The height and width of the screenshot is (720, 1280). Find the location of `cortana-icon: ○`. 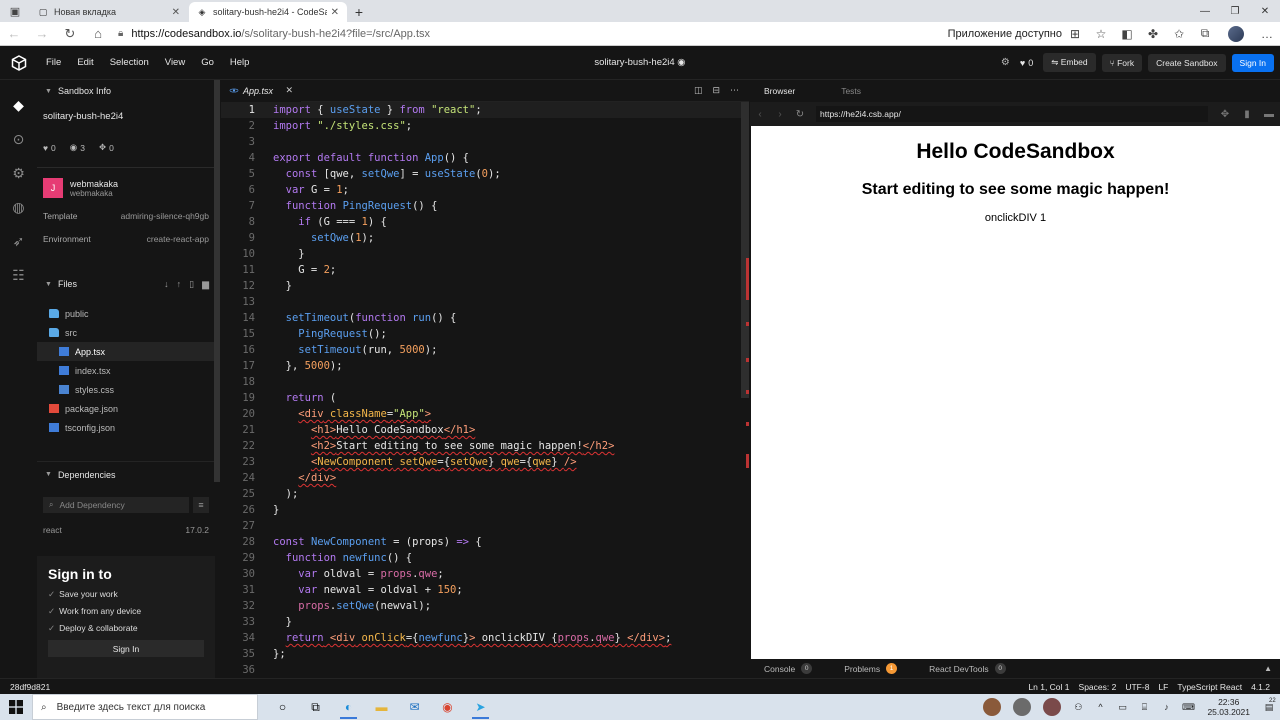

cortana-icon: ○ is located at coordinates (282, 707).